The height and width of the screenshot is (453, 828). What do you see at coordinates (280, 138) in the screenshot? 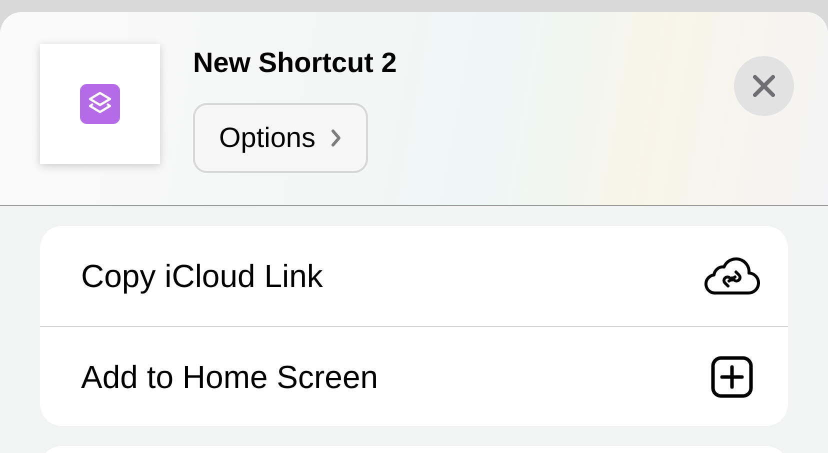
I see `options-button: Options` at bounding box center [280, 138].